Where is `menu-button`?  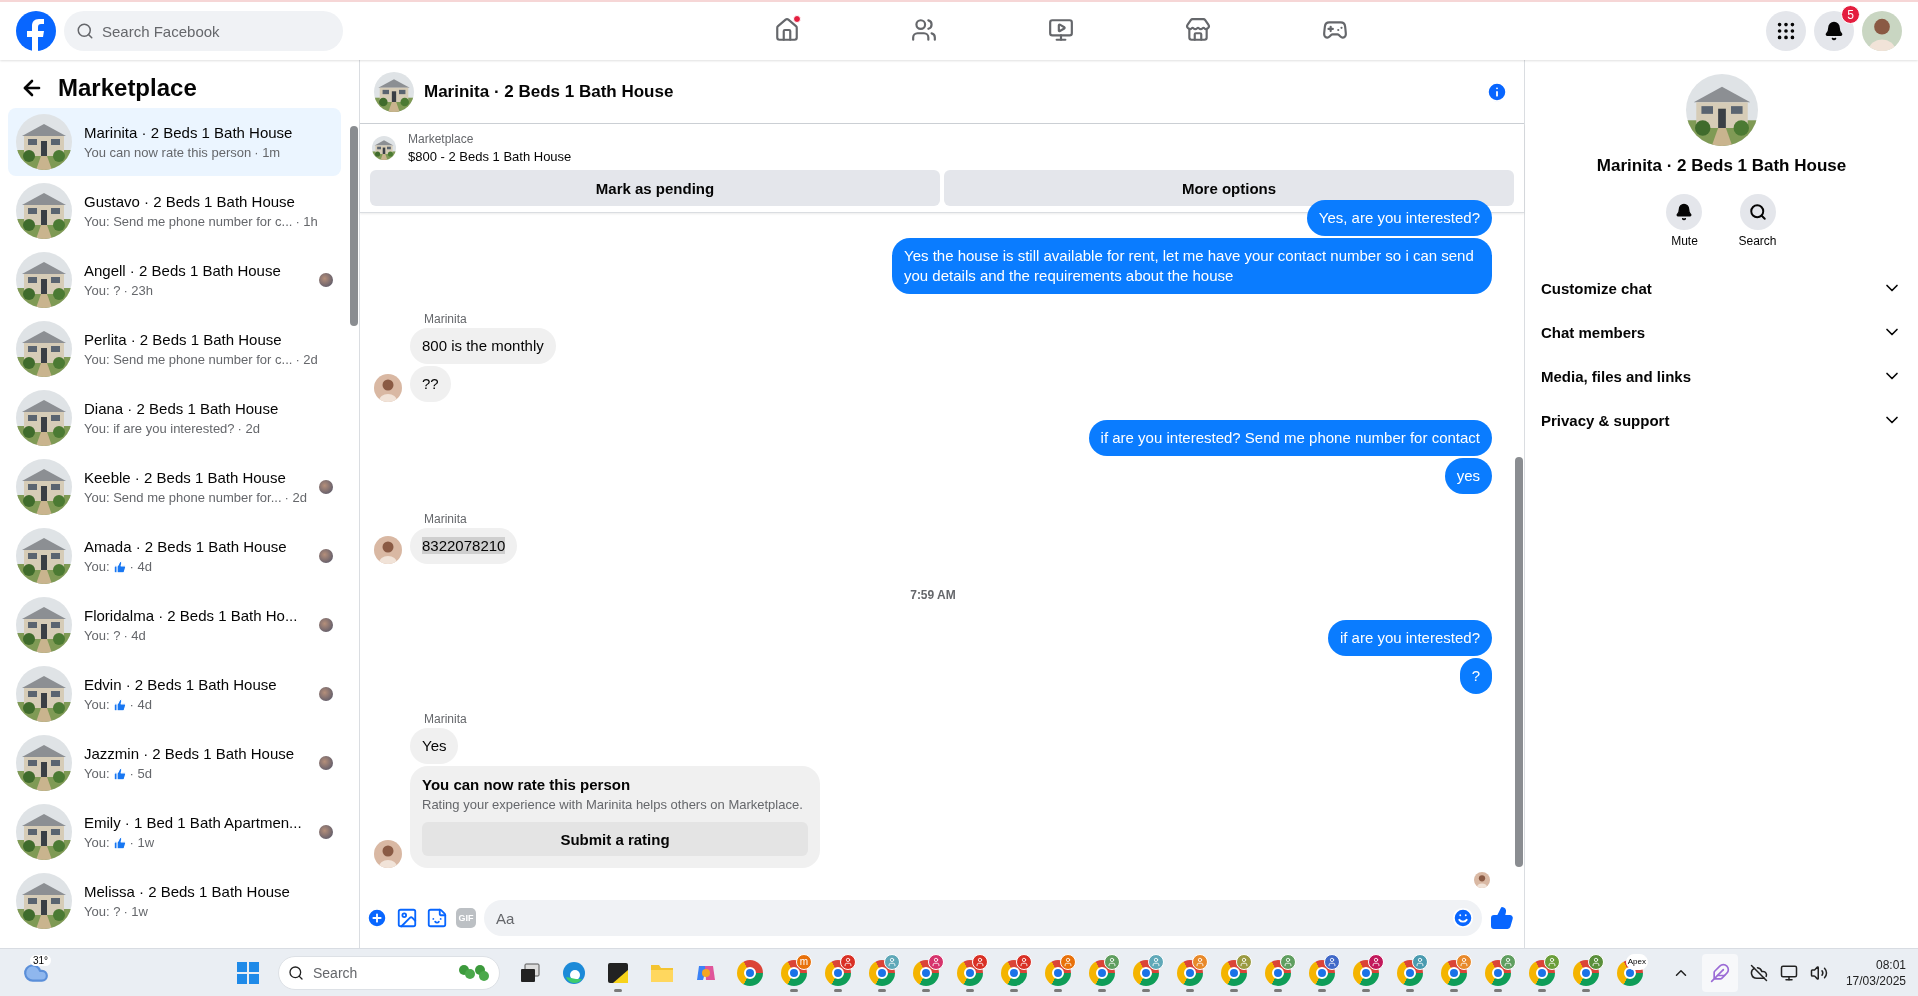
menu-button is located at coordinates (1786, 31).